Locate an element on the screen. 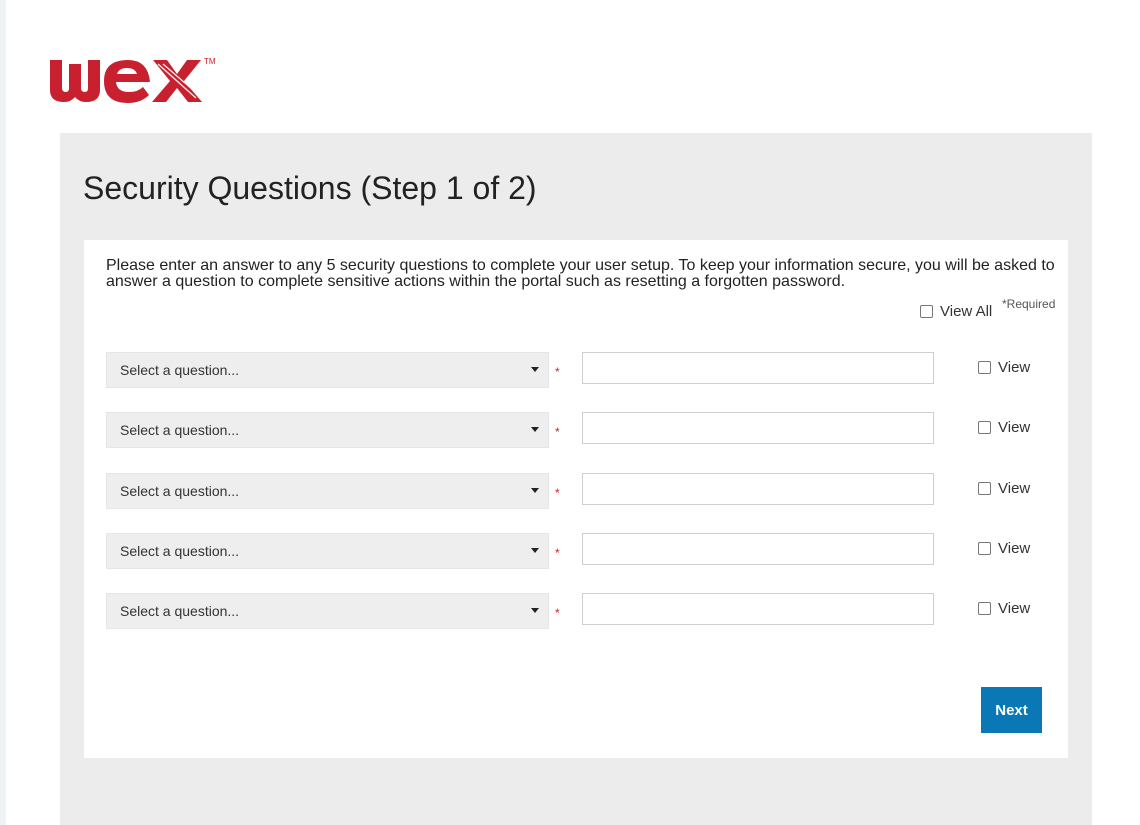 Image resolution: width=1140 pixels, height=825 pixels. trademark-mark: TM is located at coordinates (210, 61).